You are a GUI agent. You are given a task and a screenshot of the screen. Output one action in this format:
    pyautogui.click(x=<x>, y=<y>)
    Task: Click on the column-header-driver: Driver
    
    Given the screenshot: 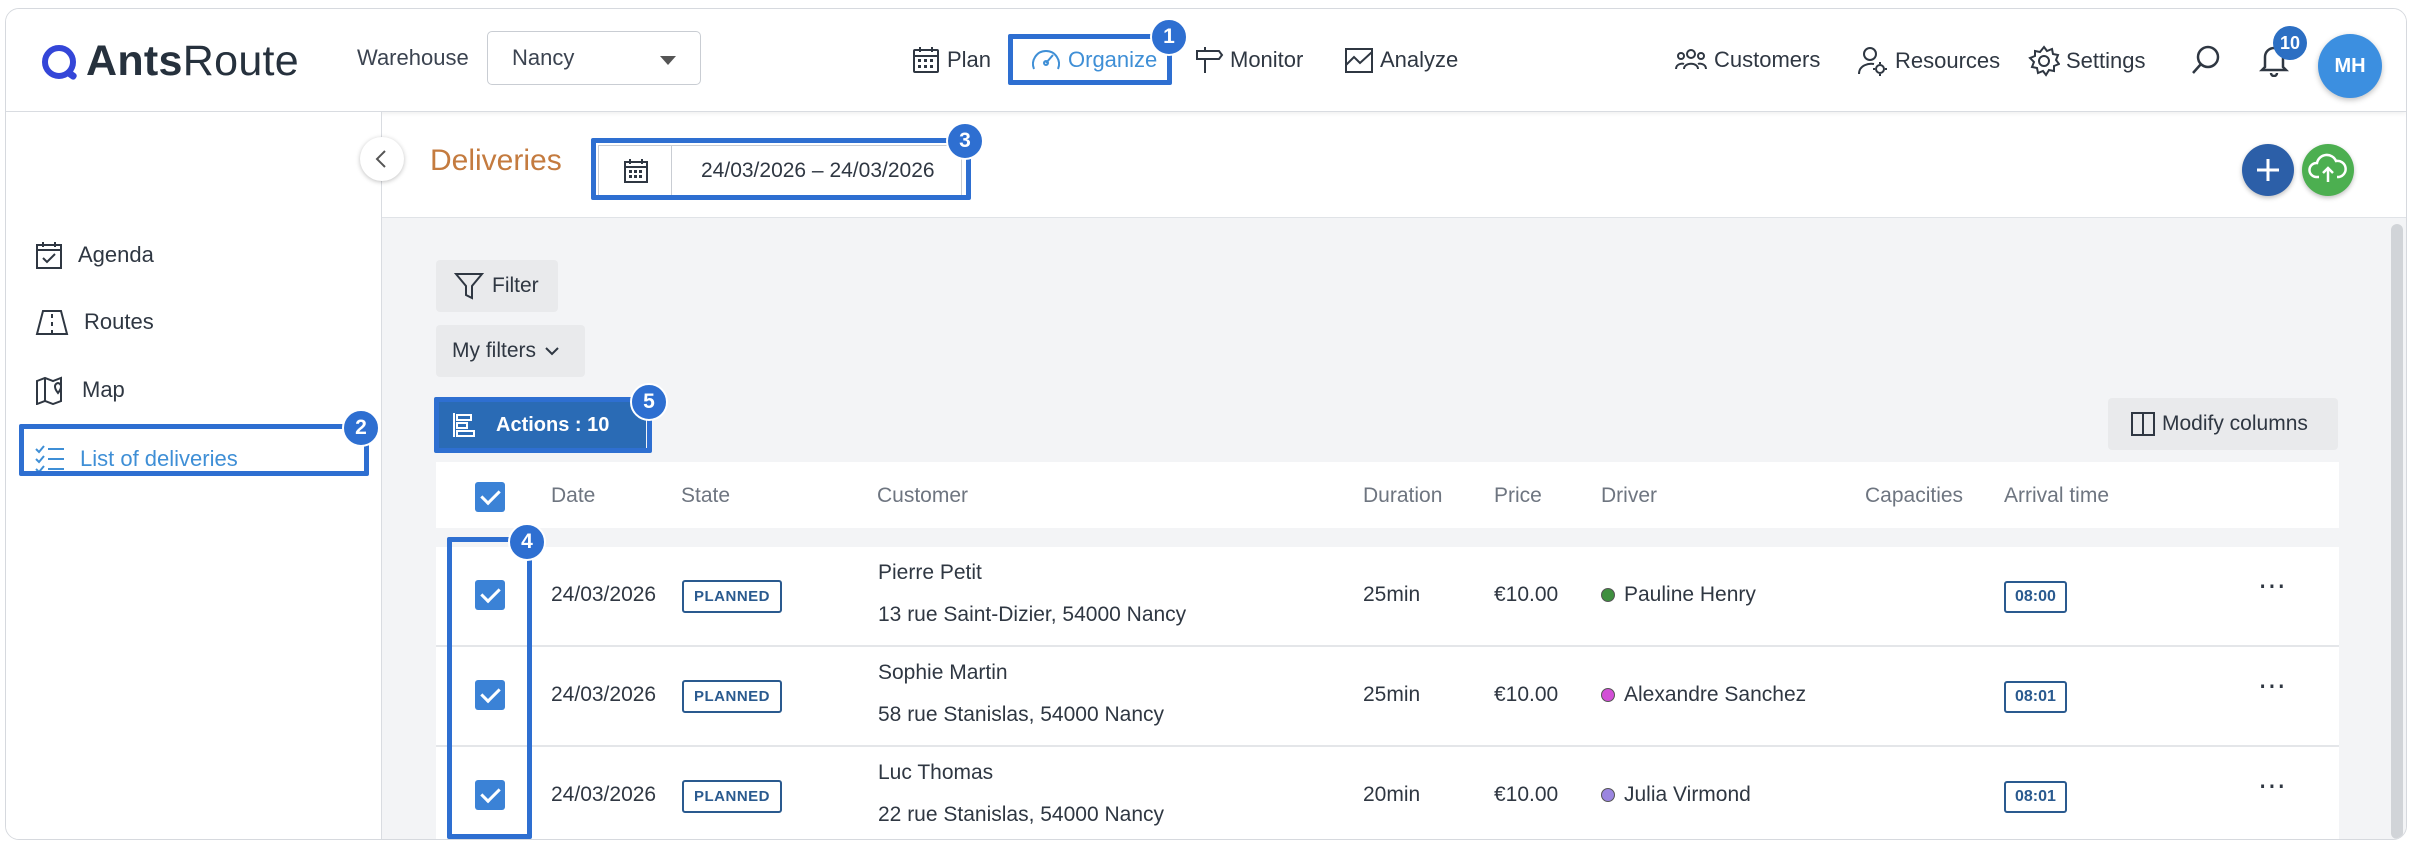 What is the action you would take?
    pyautogui.click(x=1629, y=496)
    